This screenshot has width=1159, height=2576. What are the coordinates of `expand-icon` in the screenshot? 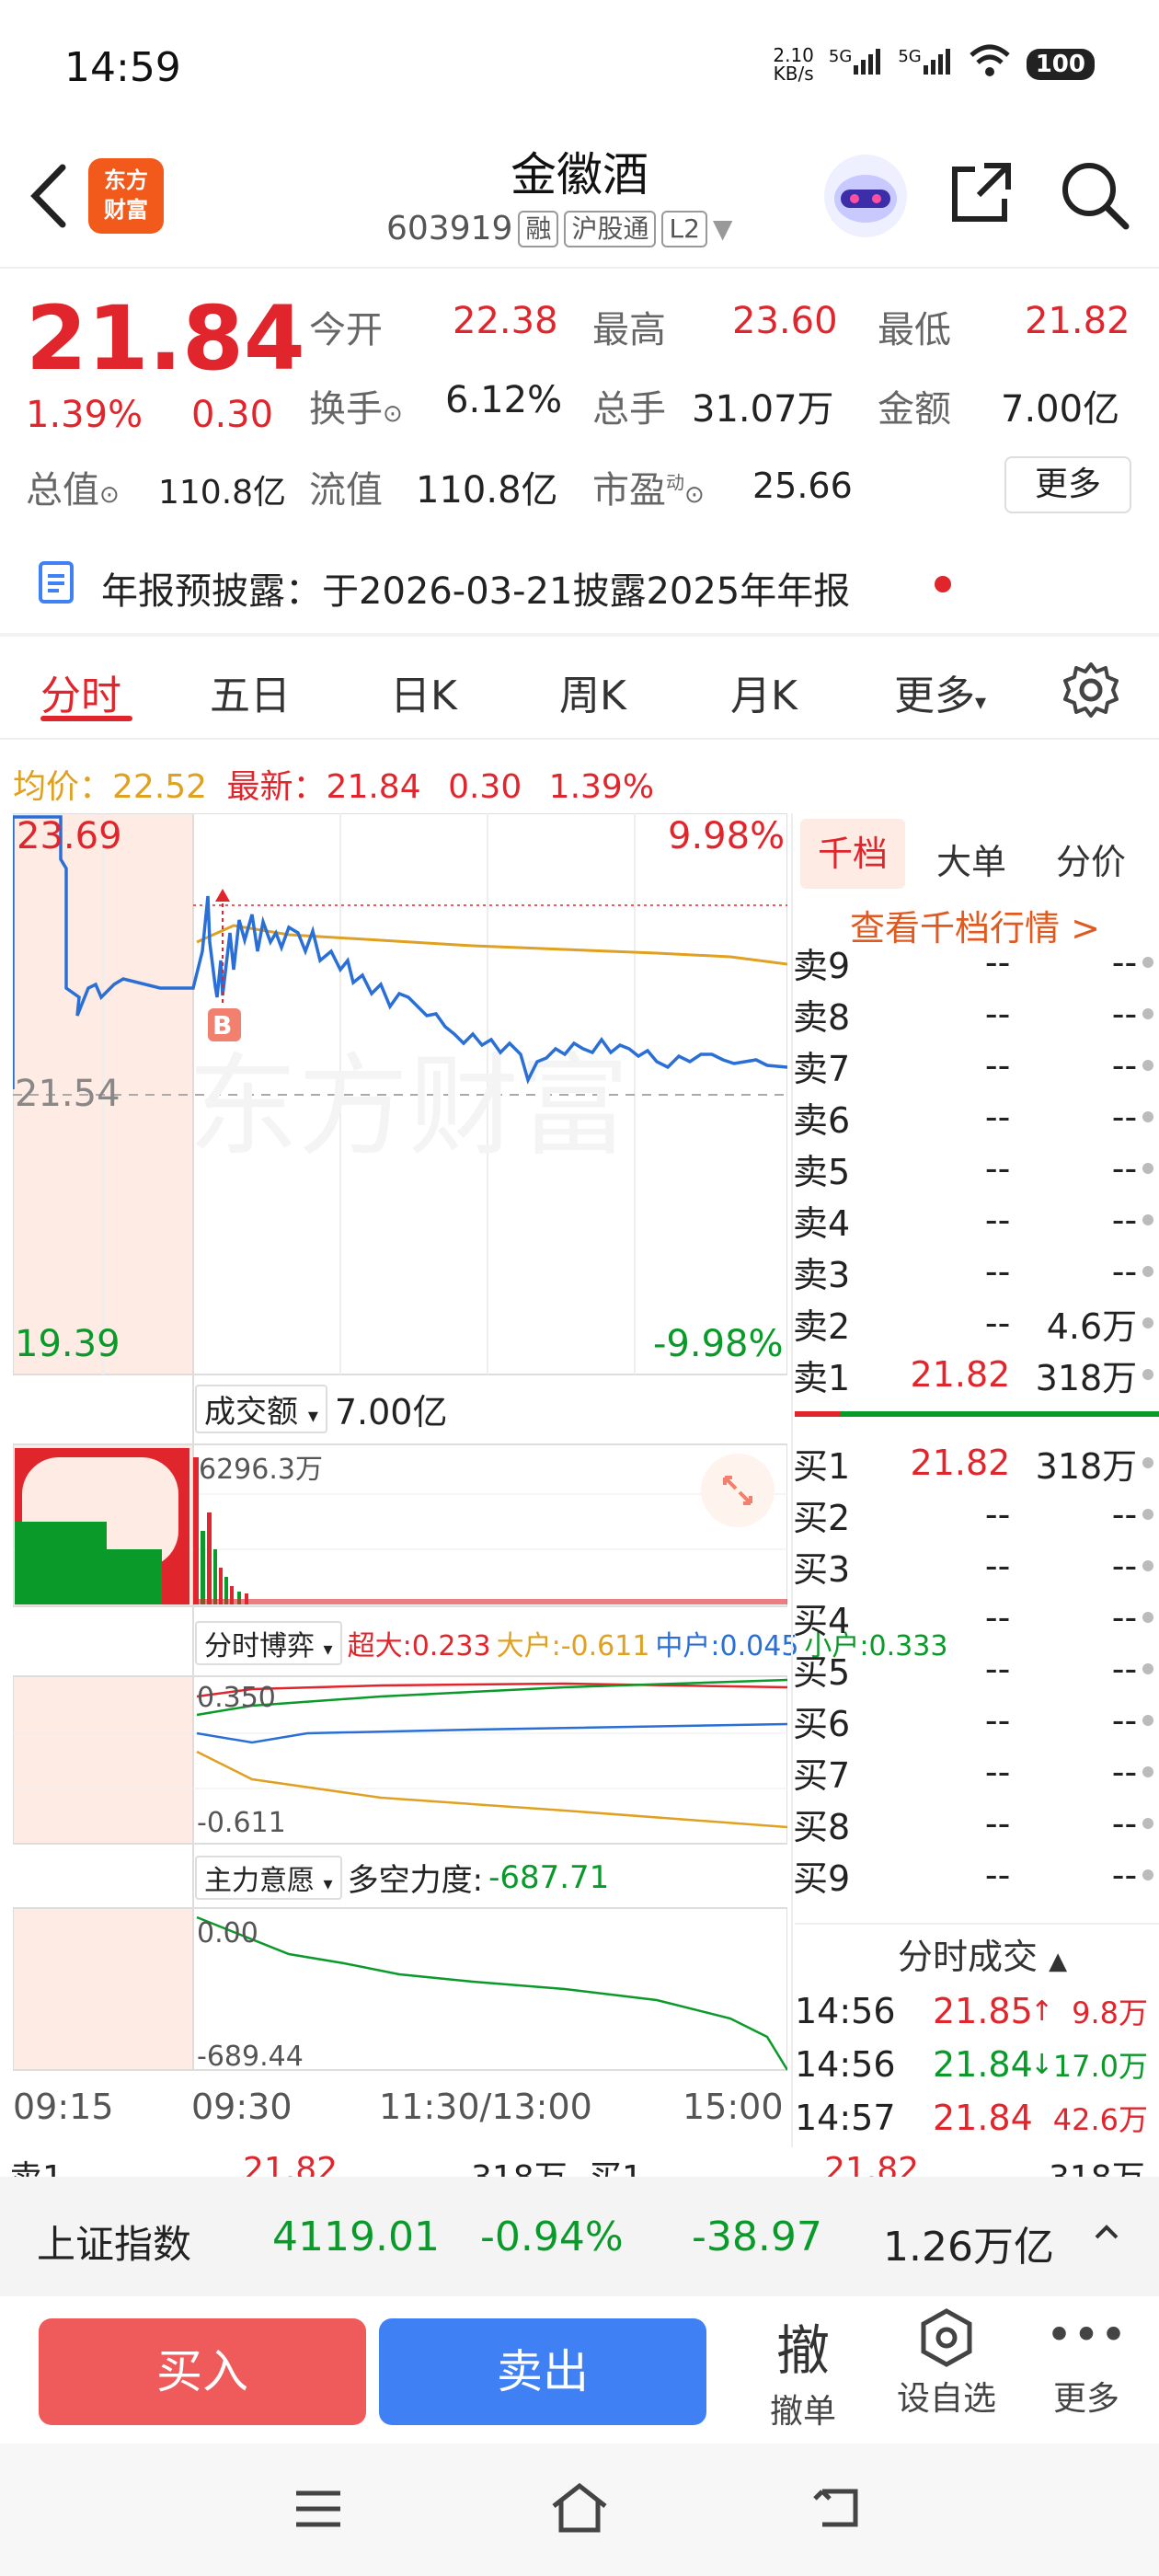 It's located at (738, 1490).